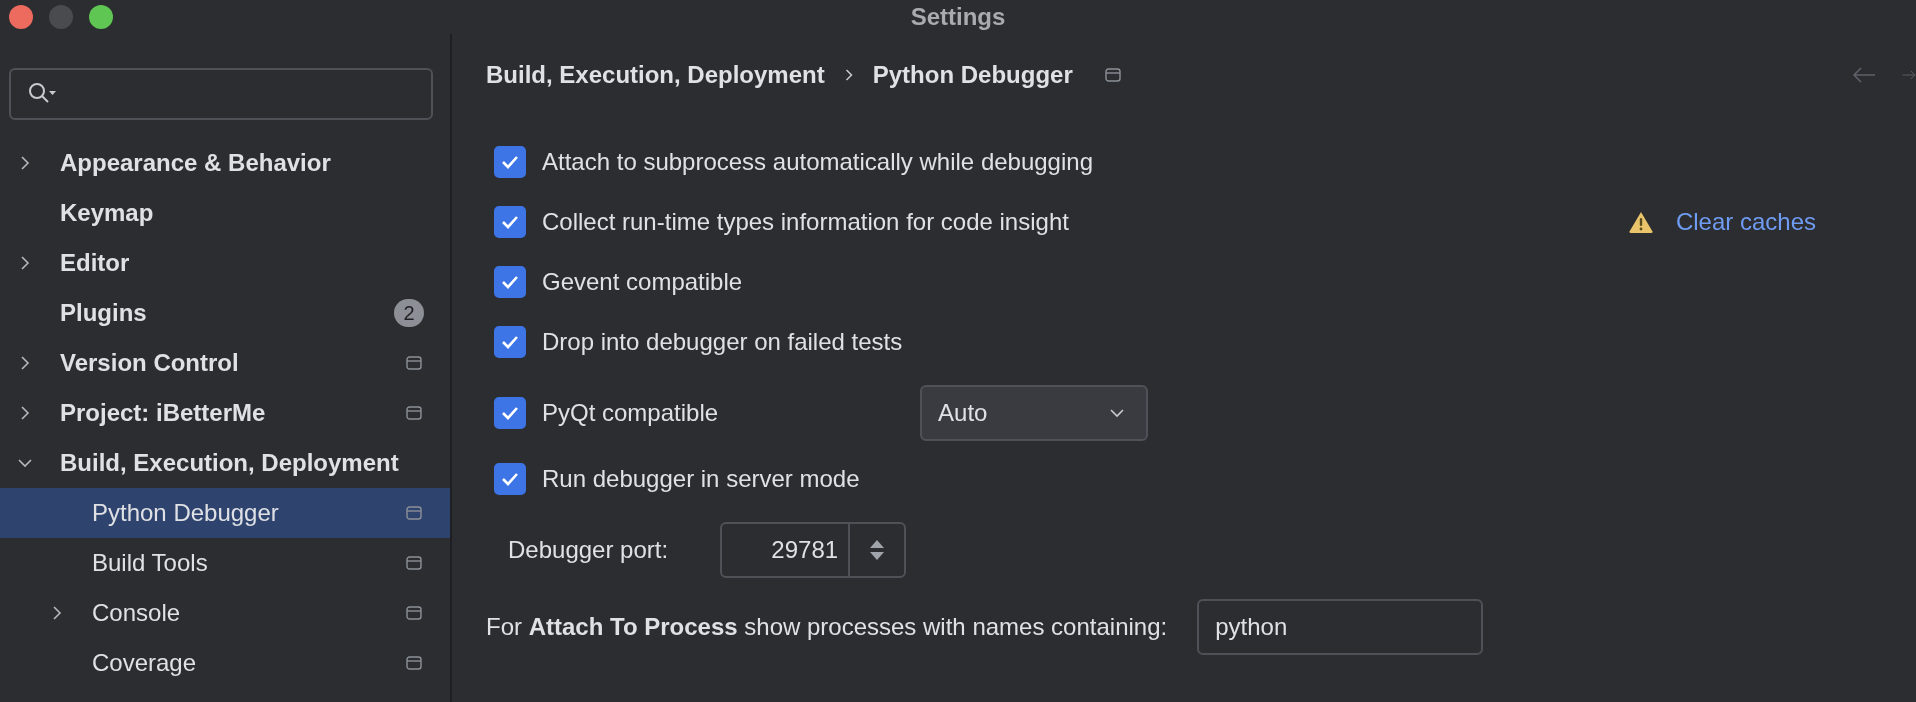  What do you see at coordinates (848, 75) in the screenshot?
I see `chevron-right-icon` at bounding box center [848, 75].